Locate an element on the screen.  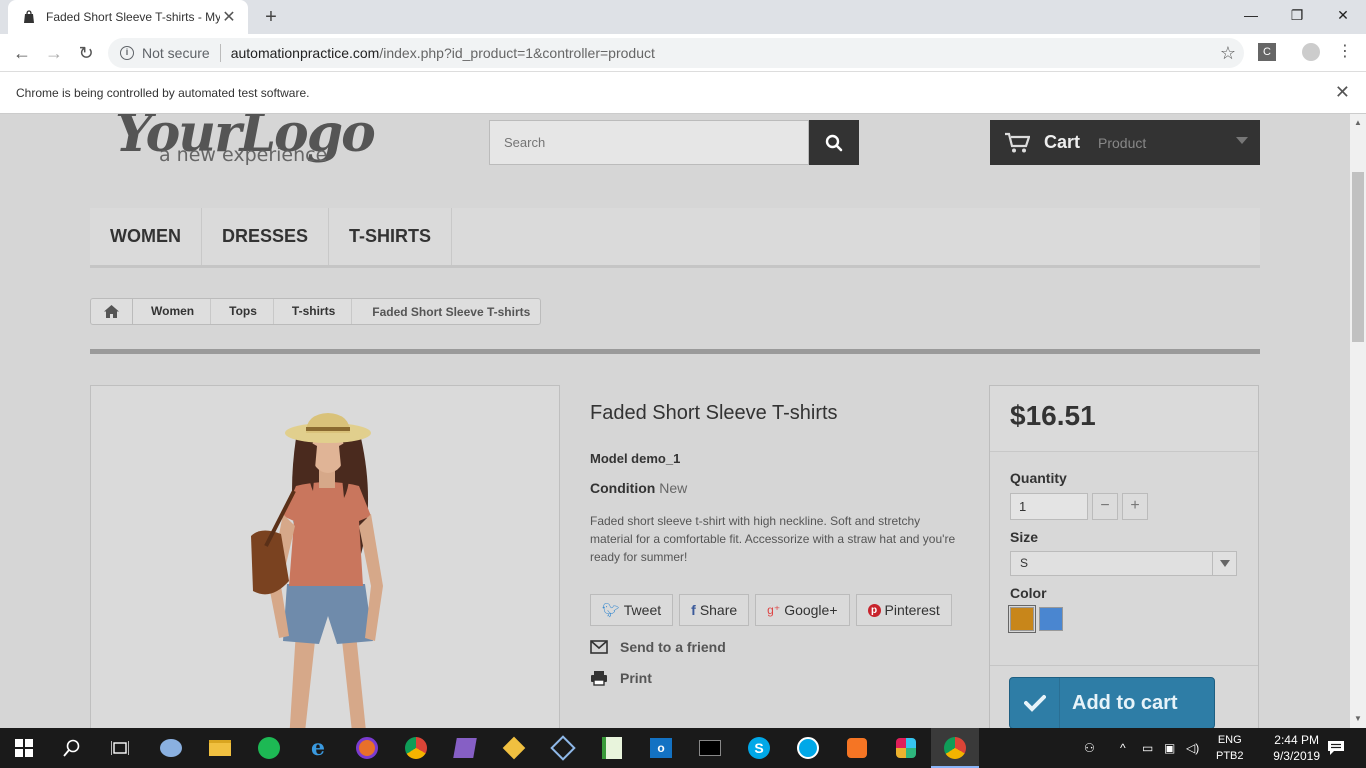
scroll-up-icon: ▲ is located at coordinates (1358, 123).